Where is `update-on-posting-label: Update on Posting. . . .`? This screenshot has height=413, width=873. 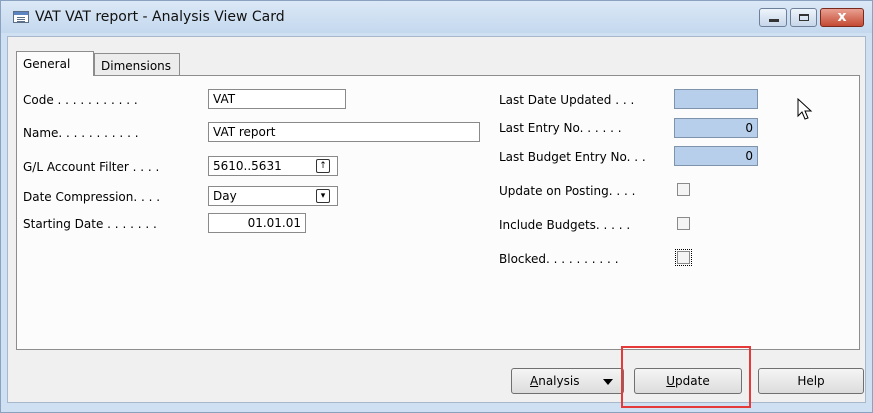 update-on-posting-label: Update on Posting. . . . is located at coordinates (567, 191).